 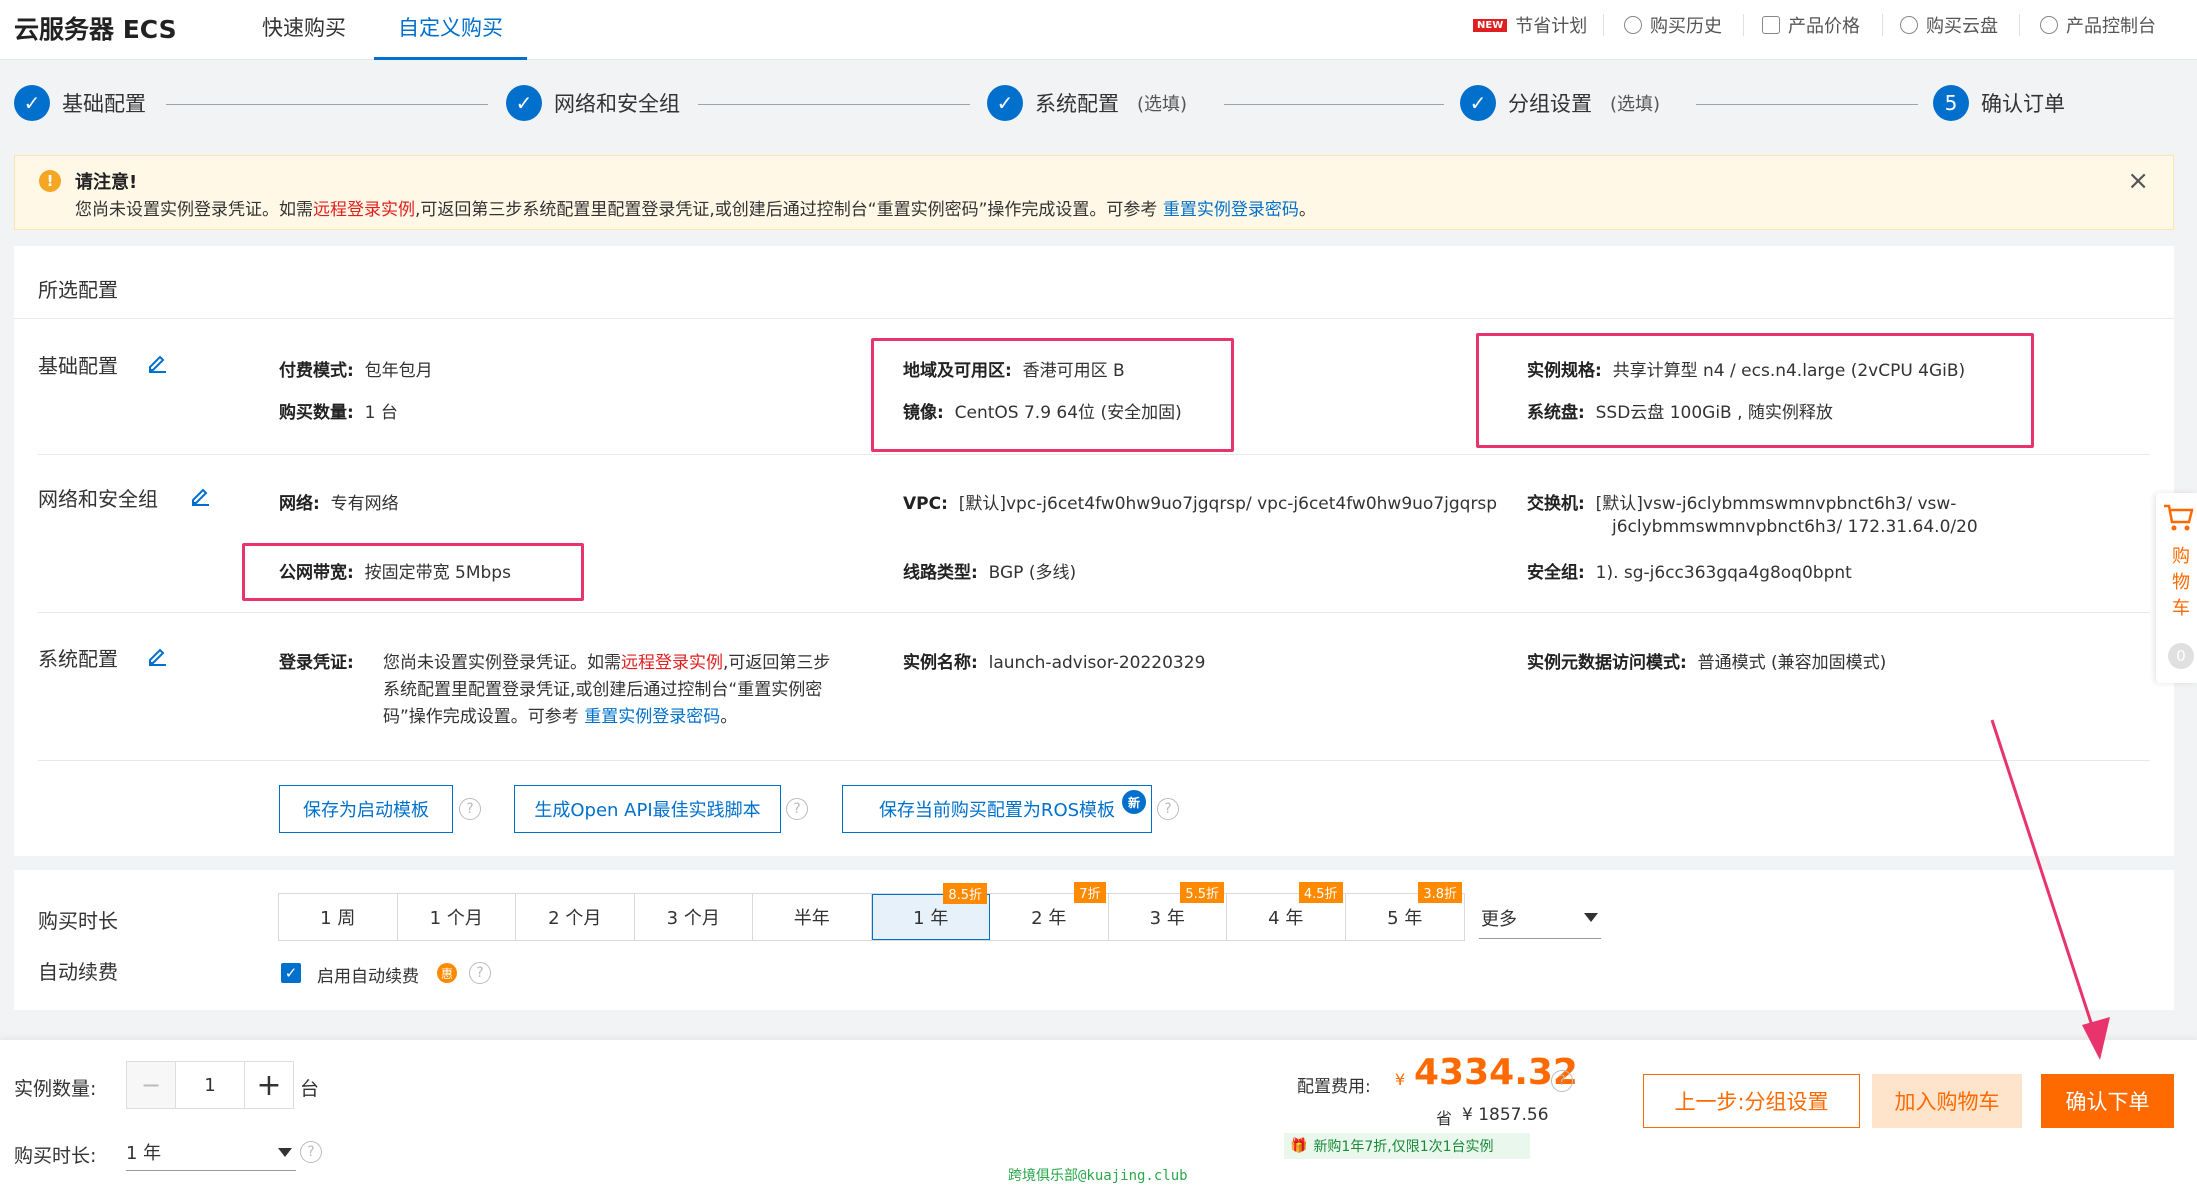 I want to click on duration-option: 1 个月, so click(x=457, y=917).